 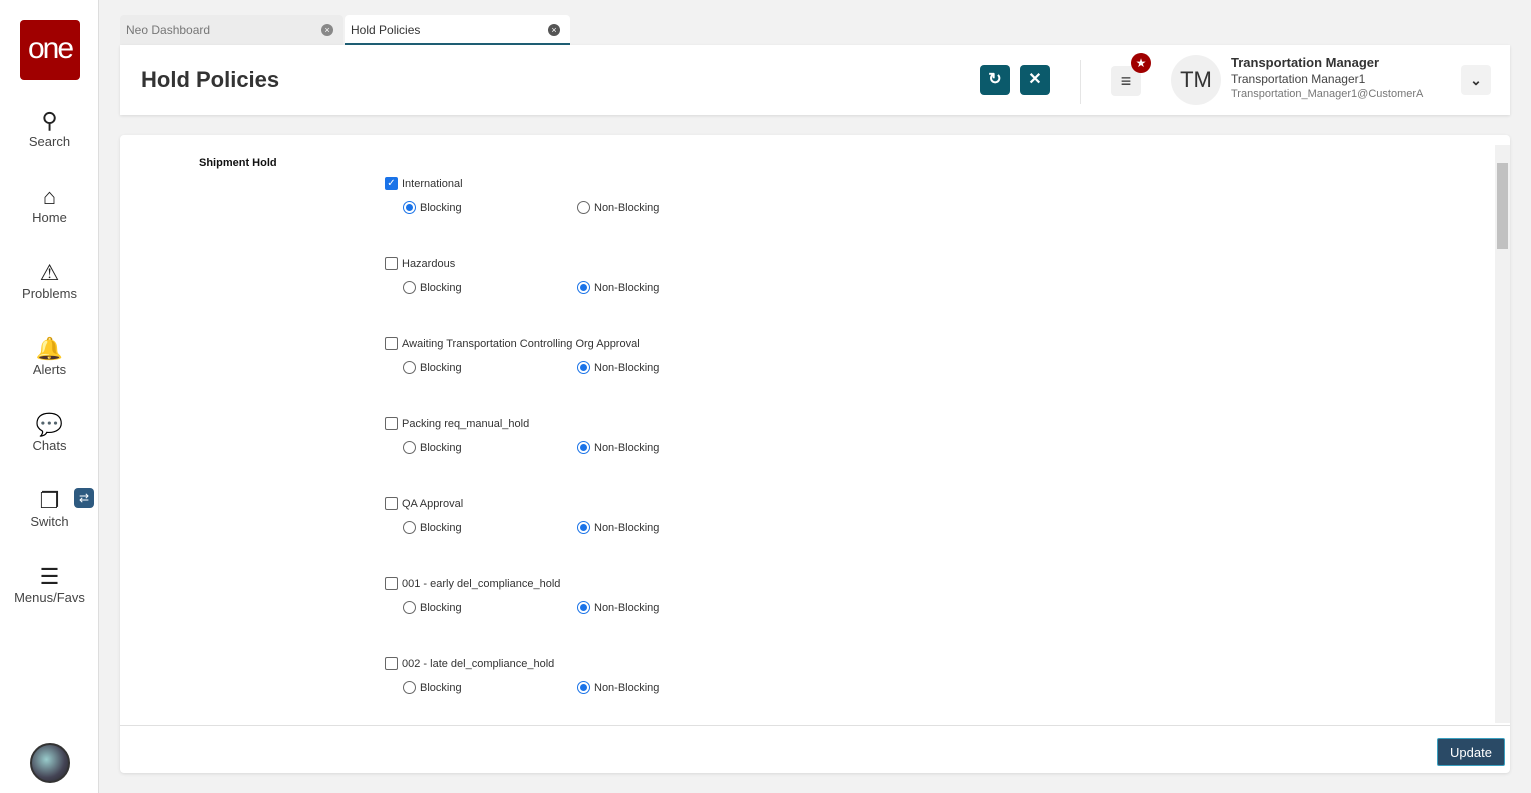 What do you see at coordinates (481, 583) in the screenshot?
I see `hold-label: 001 - early del_compliance_hold` at bounding box center [481, 583].